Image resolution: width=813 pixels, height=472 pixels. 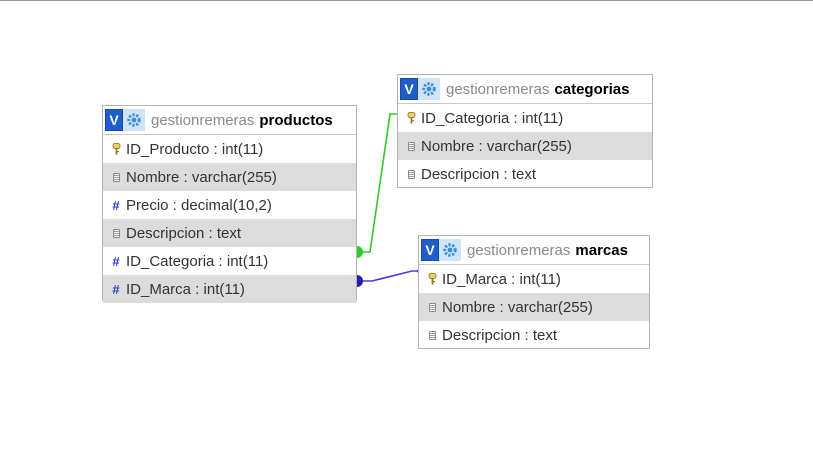 I want to click on table-name: categorias, so click(x=591, y=89).